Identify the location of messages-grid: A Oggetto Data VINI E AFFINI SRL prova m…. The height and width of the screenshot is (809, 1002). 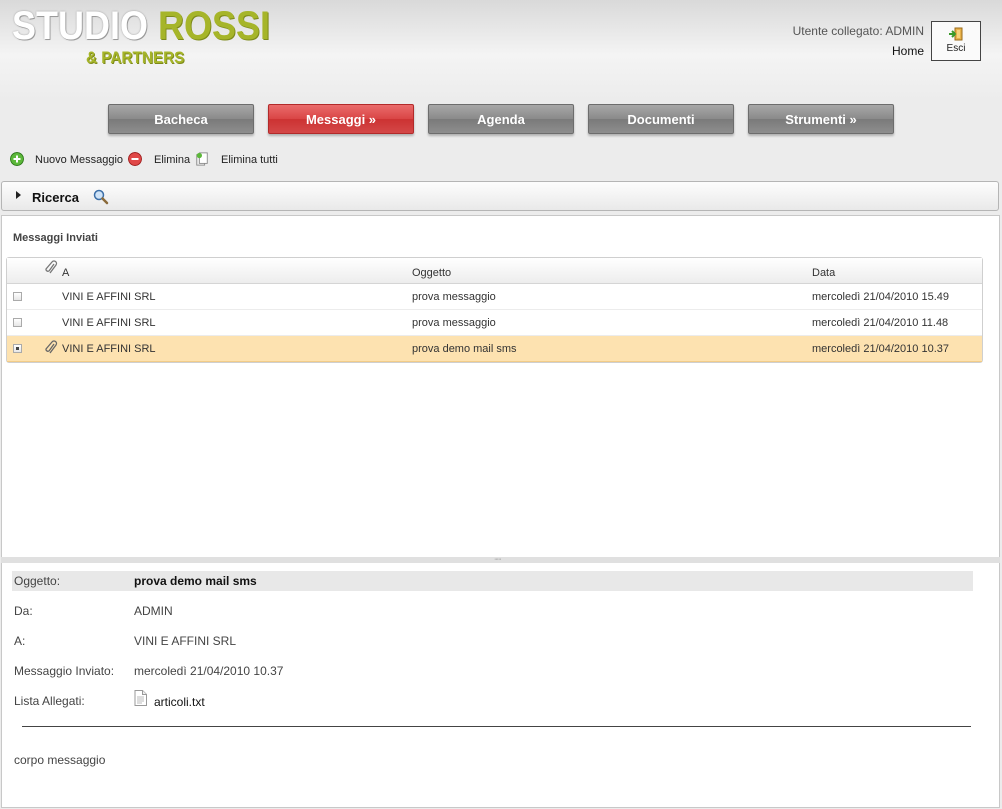
(494, 310).